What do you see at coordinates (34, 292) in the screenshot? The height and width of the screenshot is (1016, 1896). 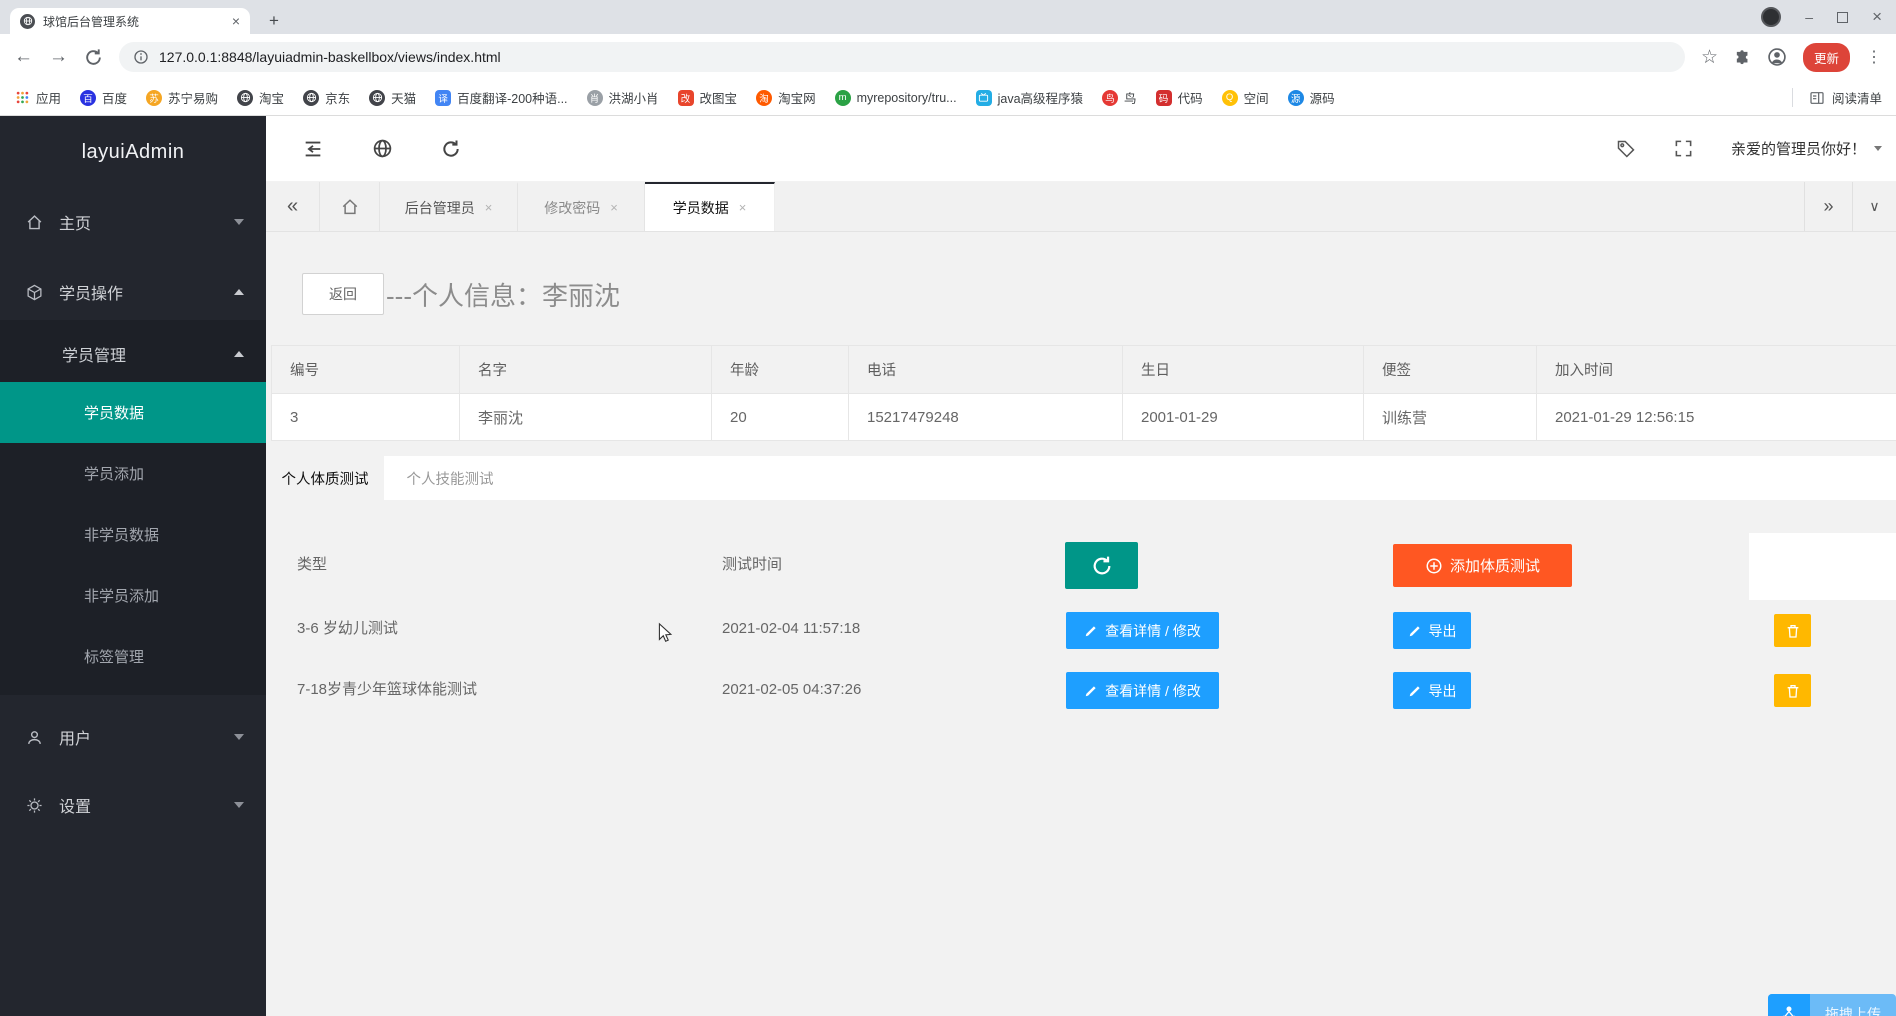 I see `cube-icon` at bounding box center [34, 292].